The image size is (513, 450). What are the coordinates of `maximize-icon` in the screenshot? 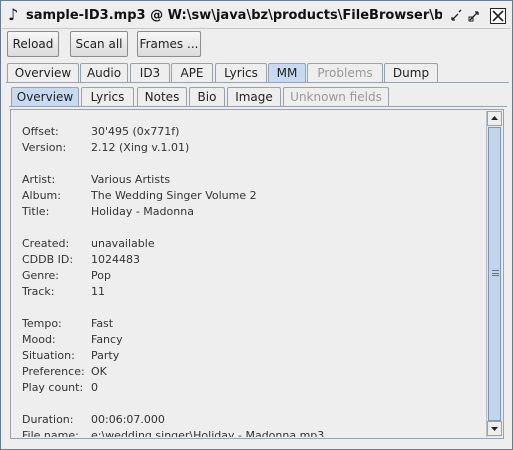 It's located at (473, 16).